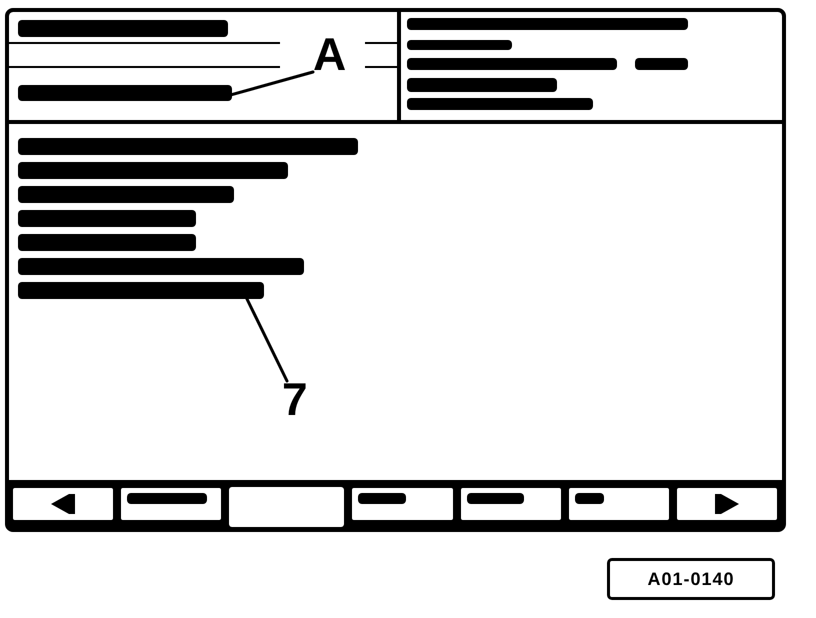 This screenshot has height=618, width=816. I want to click on figure-number-label: A01-0140, so click(691, 579).